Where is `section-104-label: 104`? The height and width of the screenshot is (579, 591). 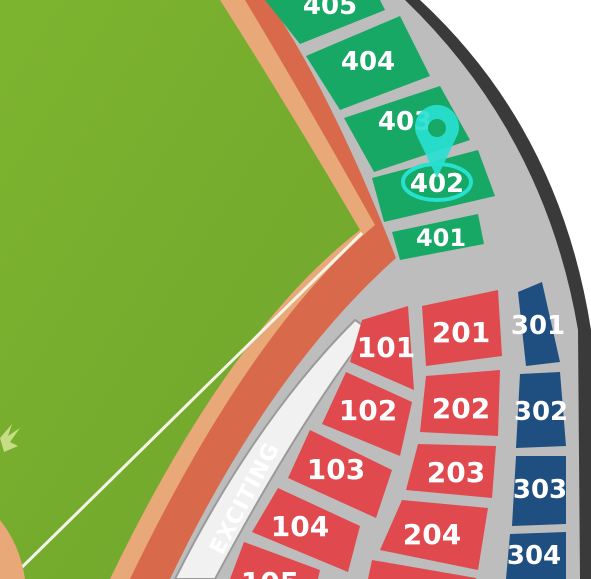
section-104-label: 104 is located at coordinates (300, 526).